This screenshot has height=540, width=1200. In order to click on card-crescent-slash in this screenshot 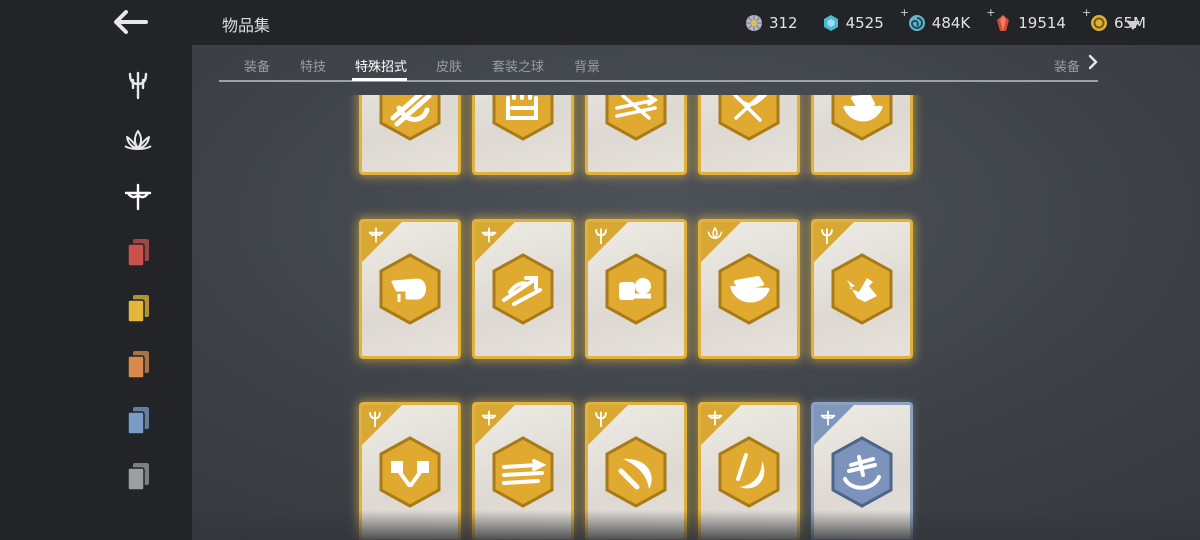, I will do `click(749, 471)`.